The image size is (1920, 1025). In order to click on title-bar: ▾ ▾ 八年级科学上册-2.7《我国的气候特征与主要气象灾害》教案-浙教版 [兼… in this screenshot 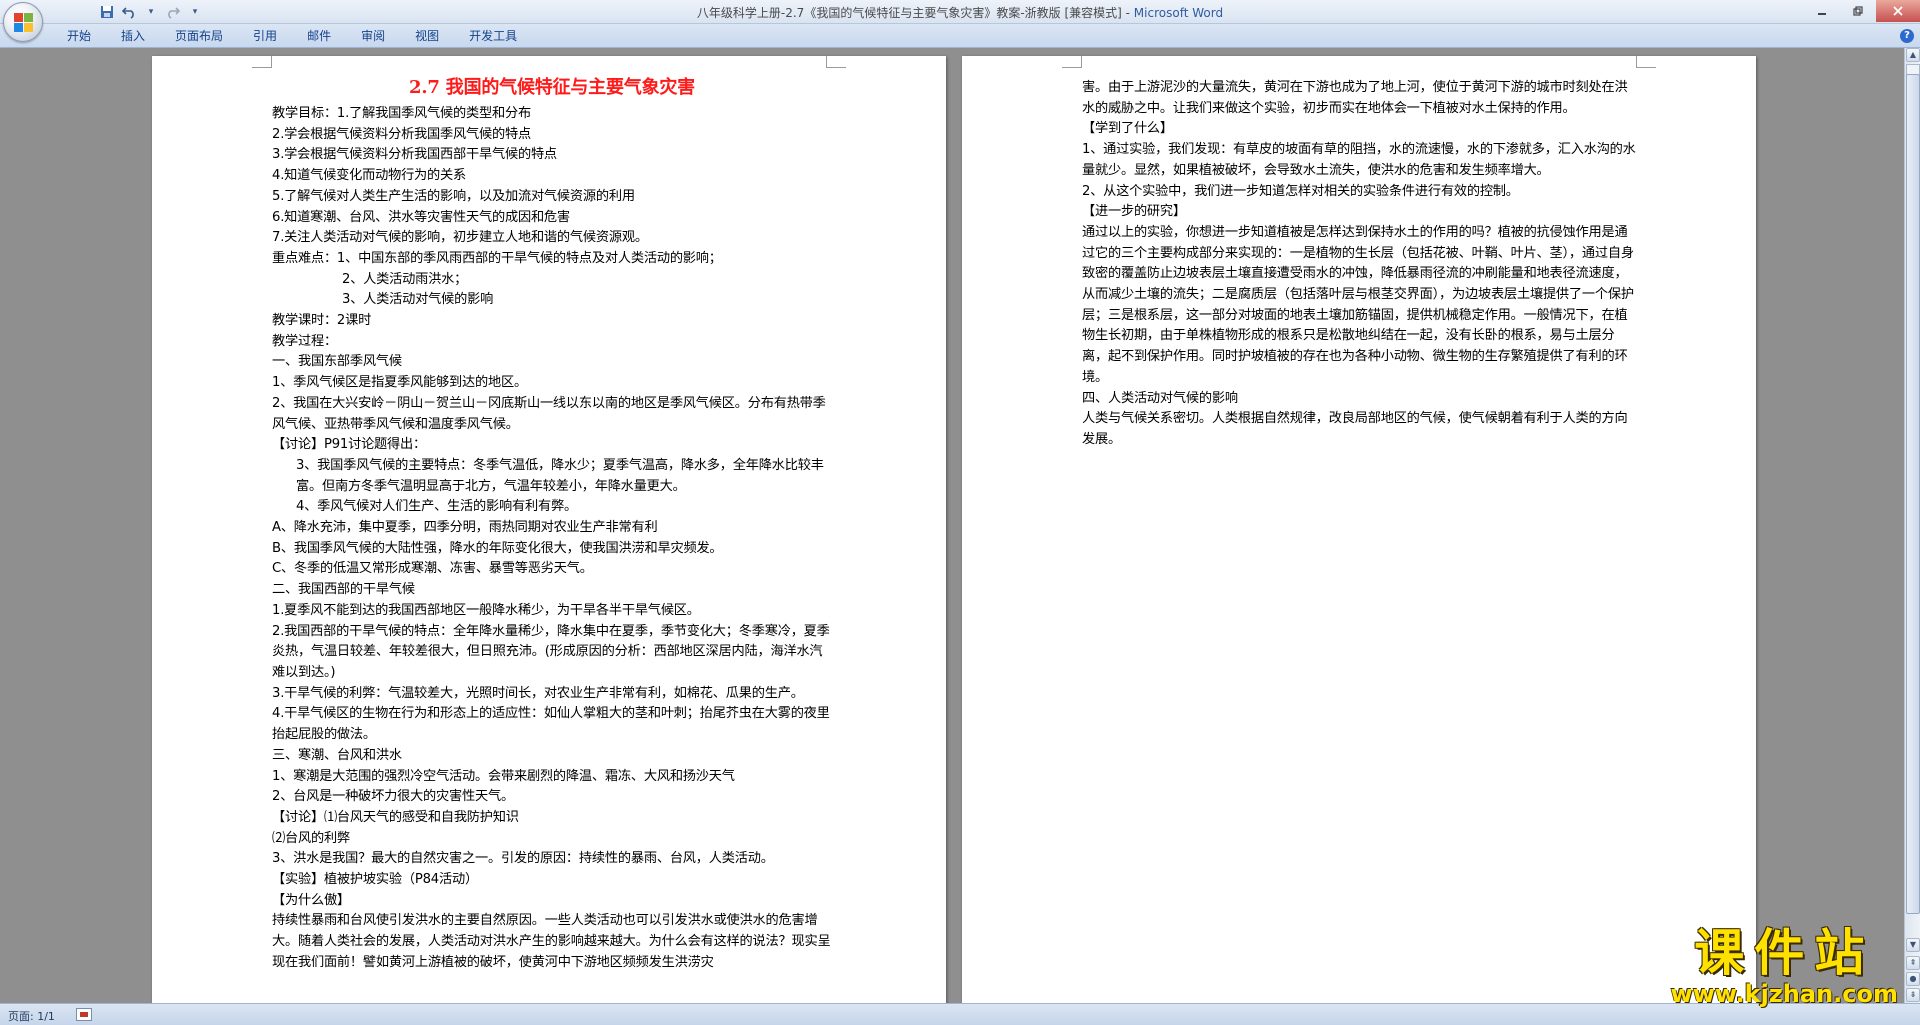, I will do `click(960, 21)`.